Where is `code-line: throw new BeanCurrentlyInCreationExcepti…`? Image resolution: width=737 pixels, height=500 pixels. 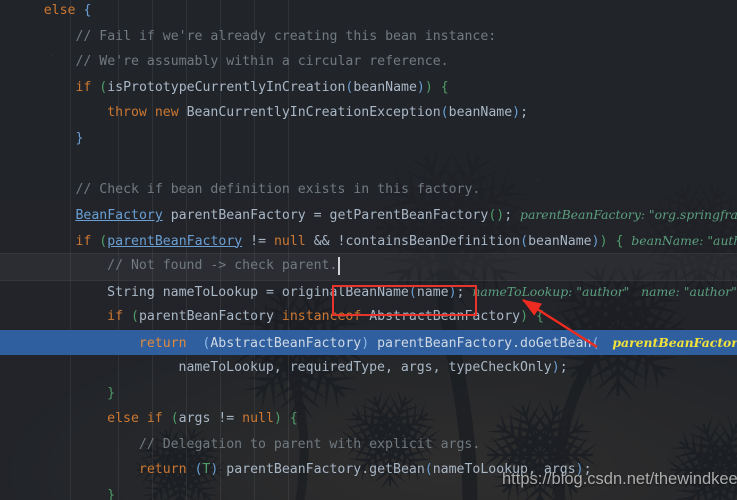 code-line: throw new BeanCurrentlyInCreationExcepti… is located at coordinates (368, 113).